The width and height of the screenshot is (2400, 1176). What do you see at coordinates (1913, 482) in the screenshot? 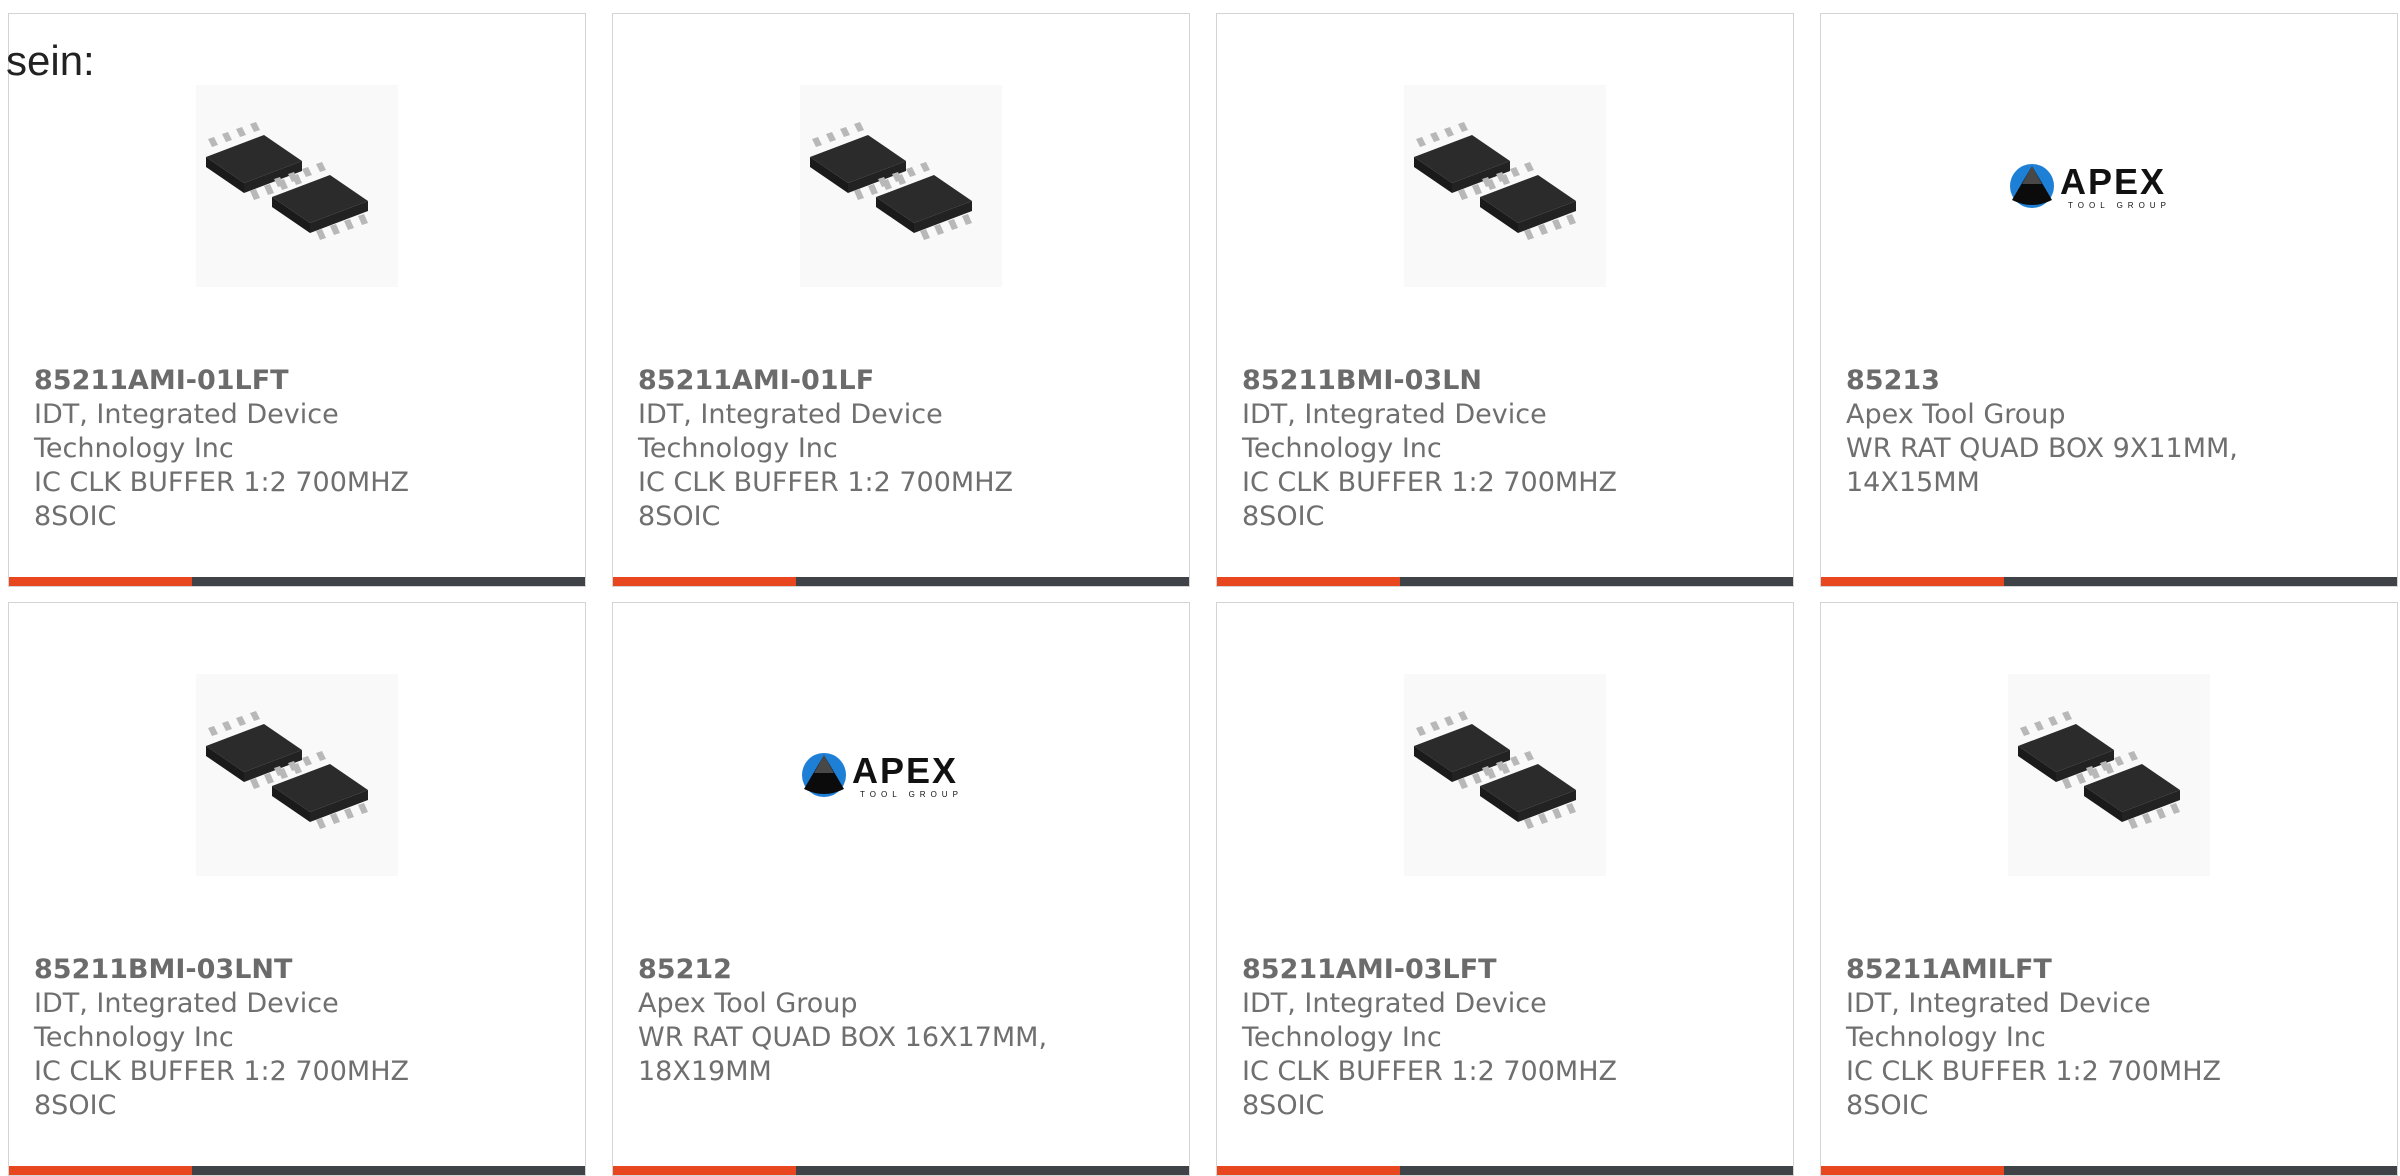
I see `description-line: 14X15MM` at bounding box center [1913, 482].